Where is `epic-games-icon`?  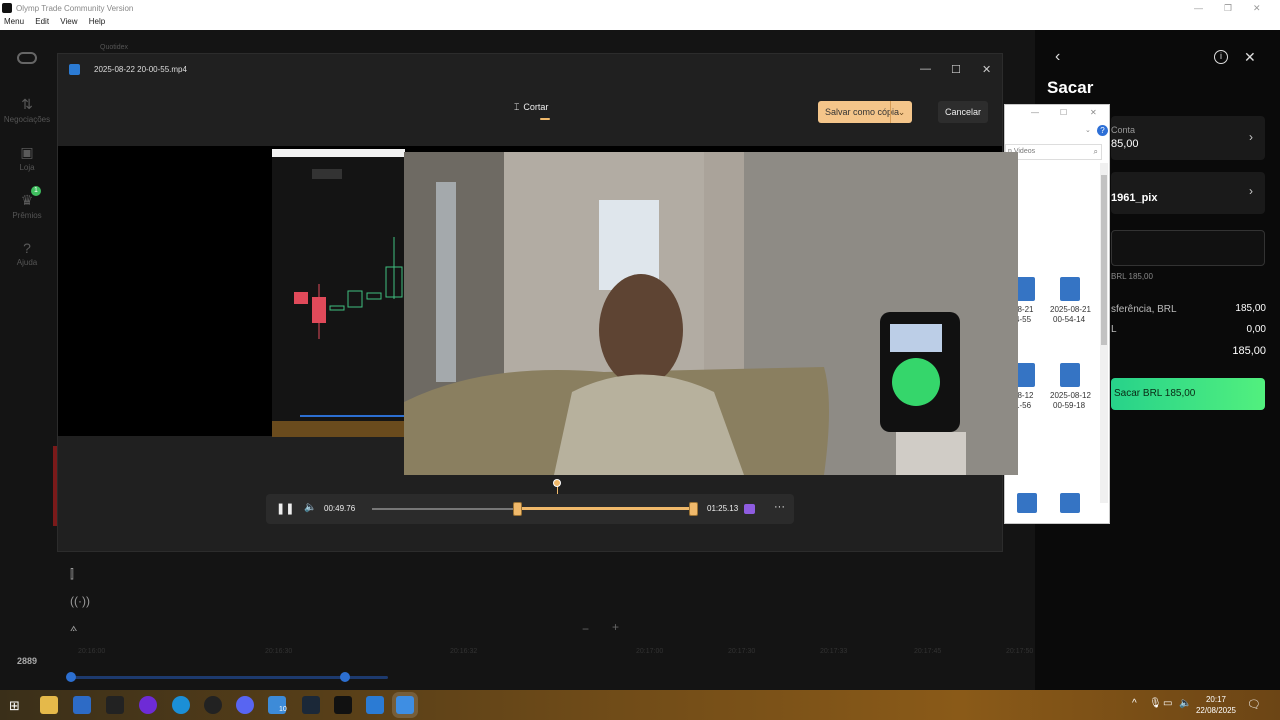
epic-games-icon is located at coordinates (115, 705).